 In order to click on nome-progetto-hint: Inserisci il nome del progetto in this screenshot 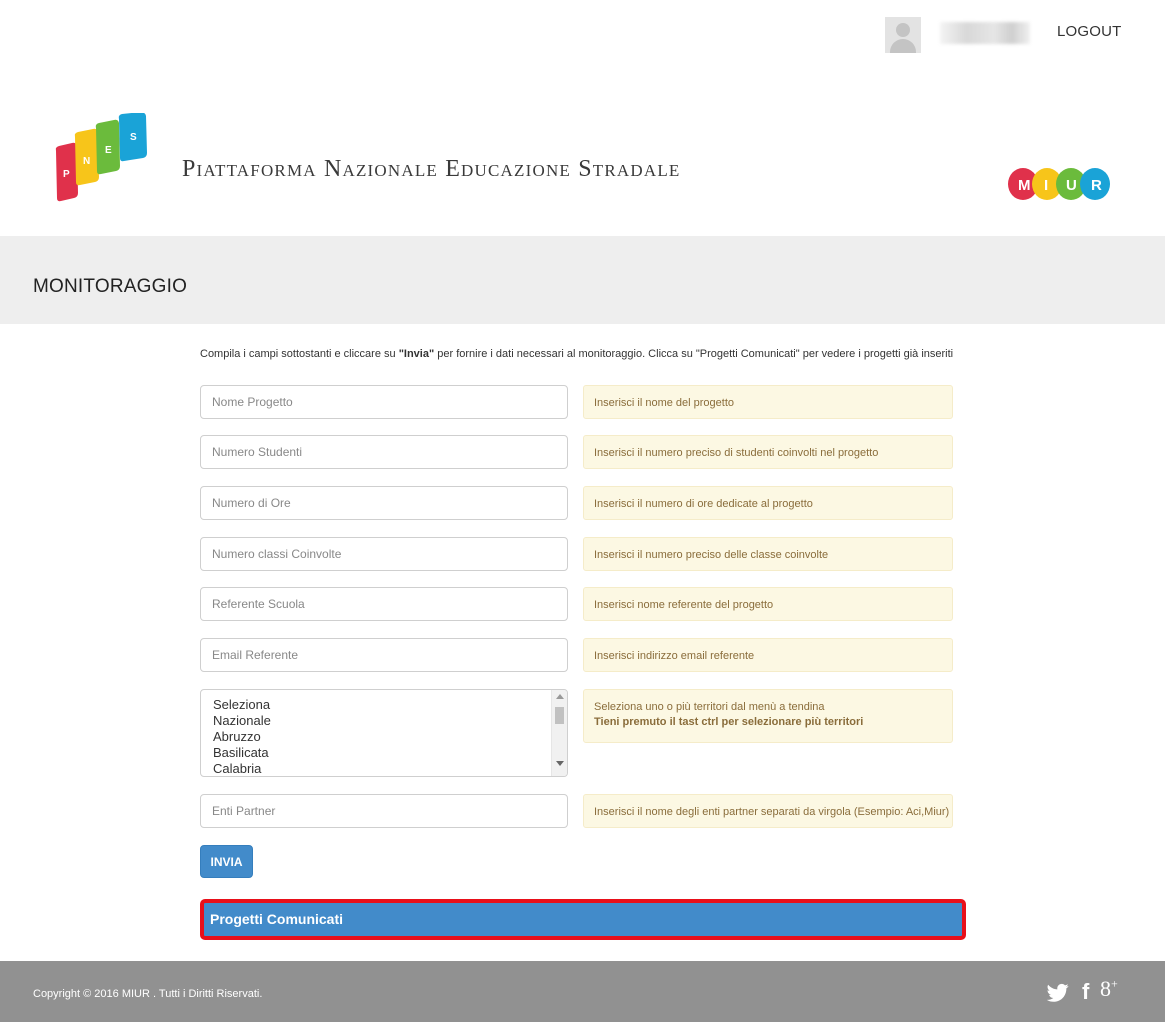, I will do `click(768, 402)`.